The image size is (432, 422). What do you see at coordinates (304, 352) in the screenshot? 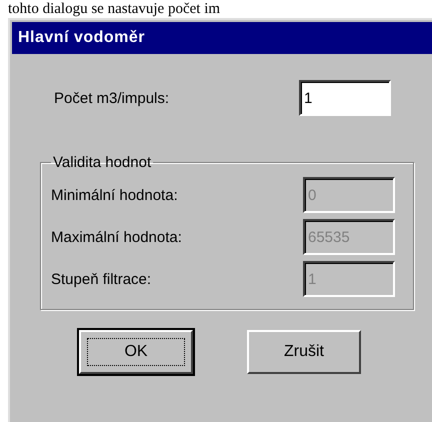
I see `cancel-button: Zrušit` at bounding box center [304, 352].